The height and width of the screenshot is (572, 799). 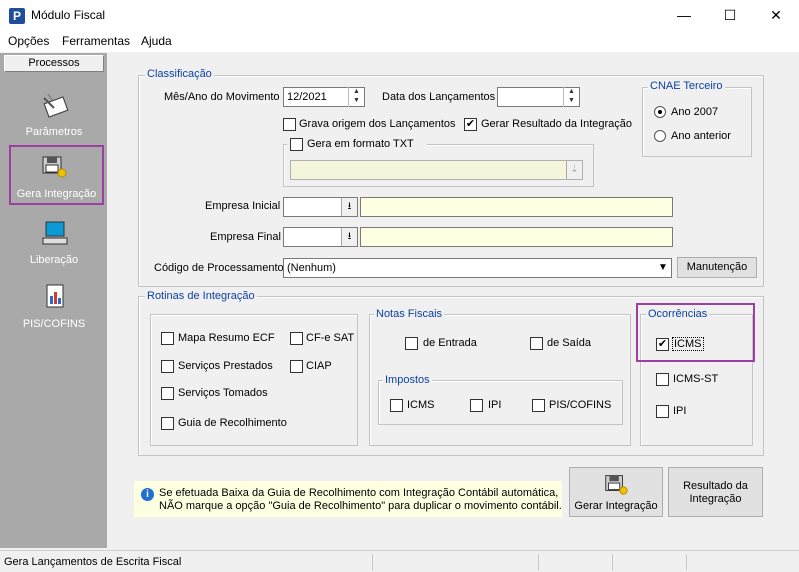 What do you see at coordinates (516, 207) in the screenshot?
I see `empresa-inicial-name` at bounding box center [516, 207].